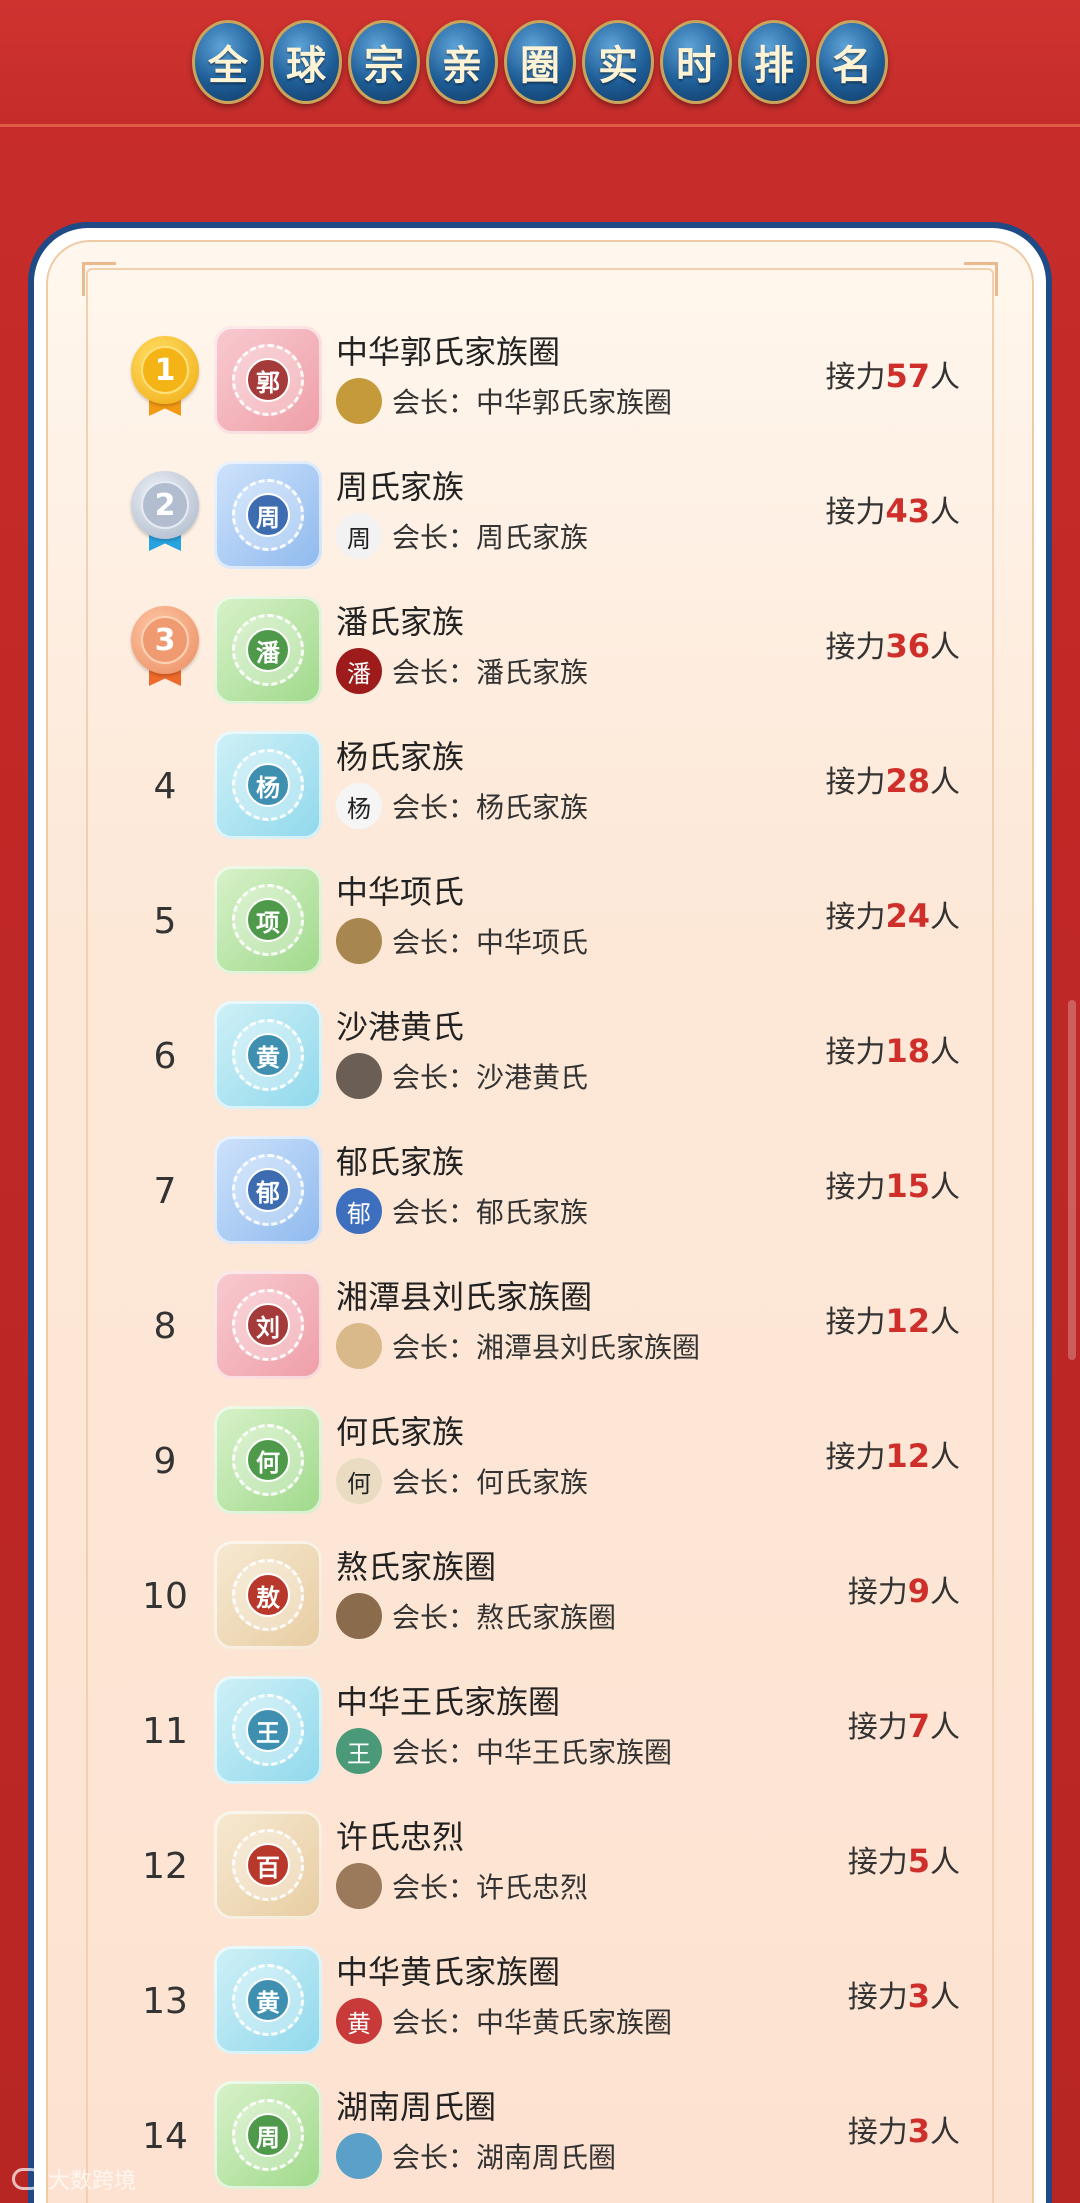 The width and height of the screenshot is (1080, 2203). What do you see at coordinates (551, 352) in the screenshot?
I see `clan-name: 中华郭氏家族圈` at bounding box center [551, 352].